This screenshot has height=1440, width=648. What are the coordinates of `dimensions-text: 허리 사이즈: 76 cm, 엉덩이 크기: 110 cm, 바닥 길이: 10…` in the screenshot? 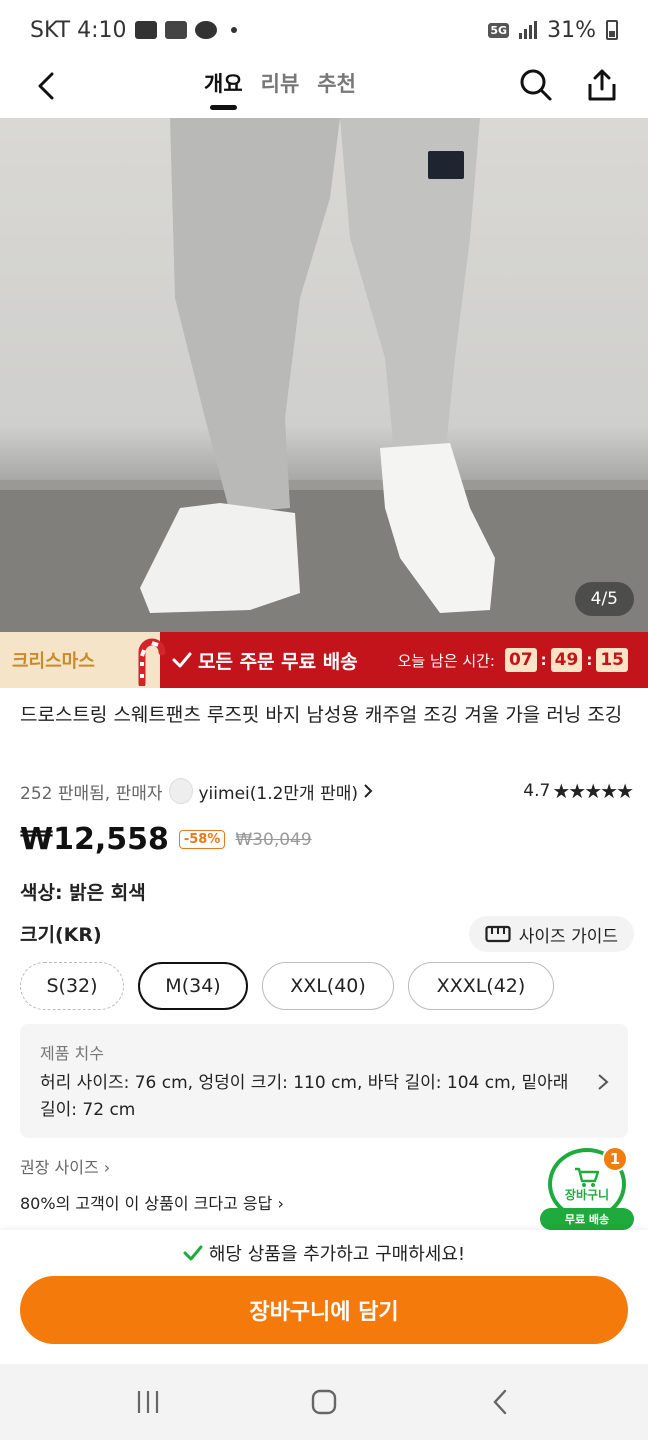 It's located at (304, 1096).